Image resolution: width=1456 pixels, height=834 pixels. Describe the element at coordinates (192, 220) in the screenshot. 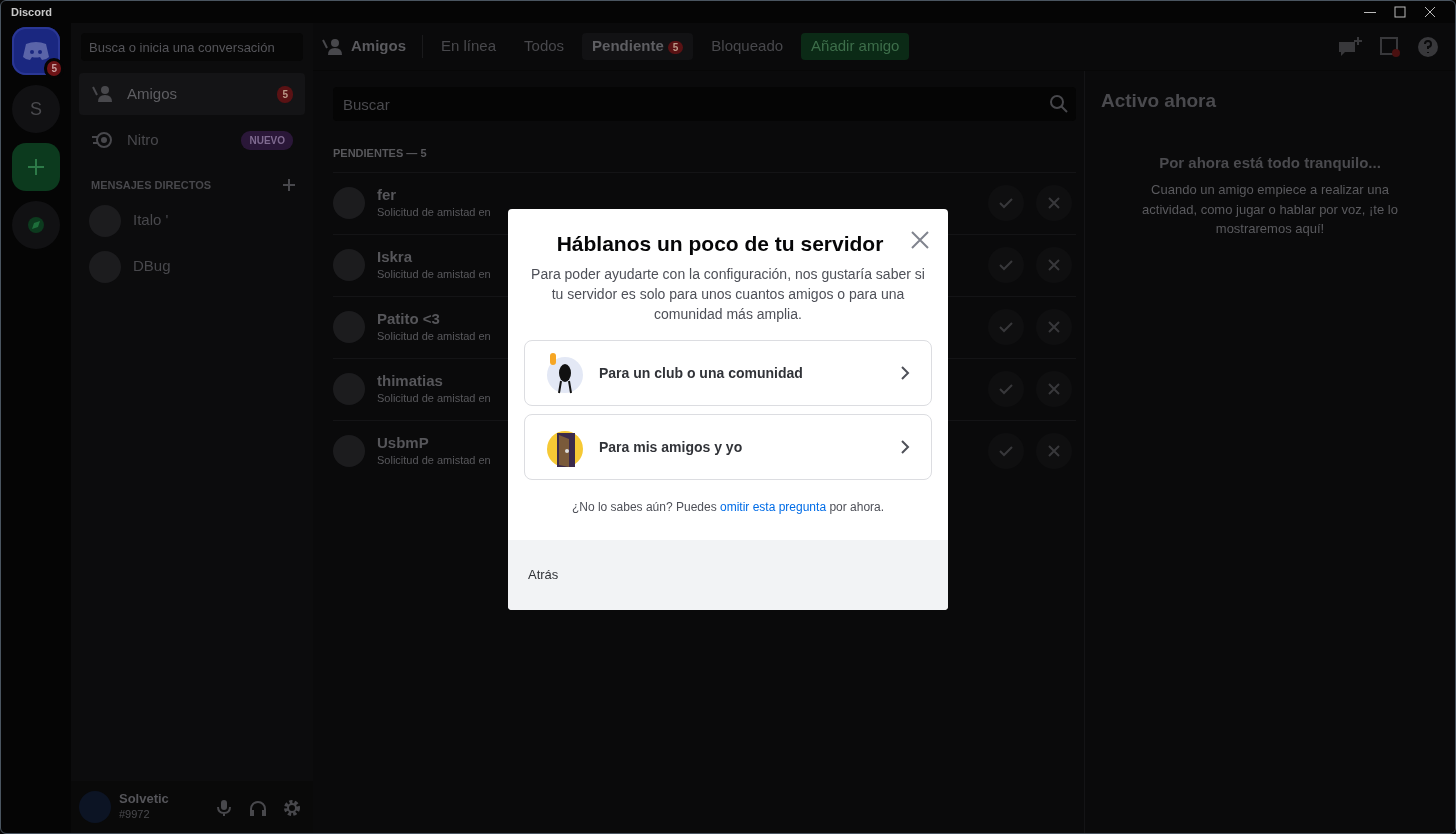

I see `dm-item: Italo '` at that location.